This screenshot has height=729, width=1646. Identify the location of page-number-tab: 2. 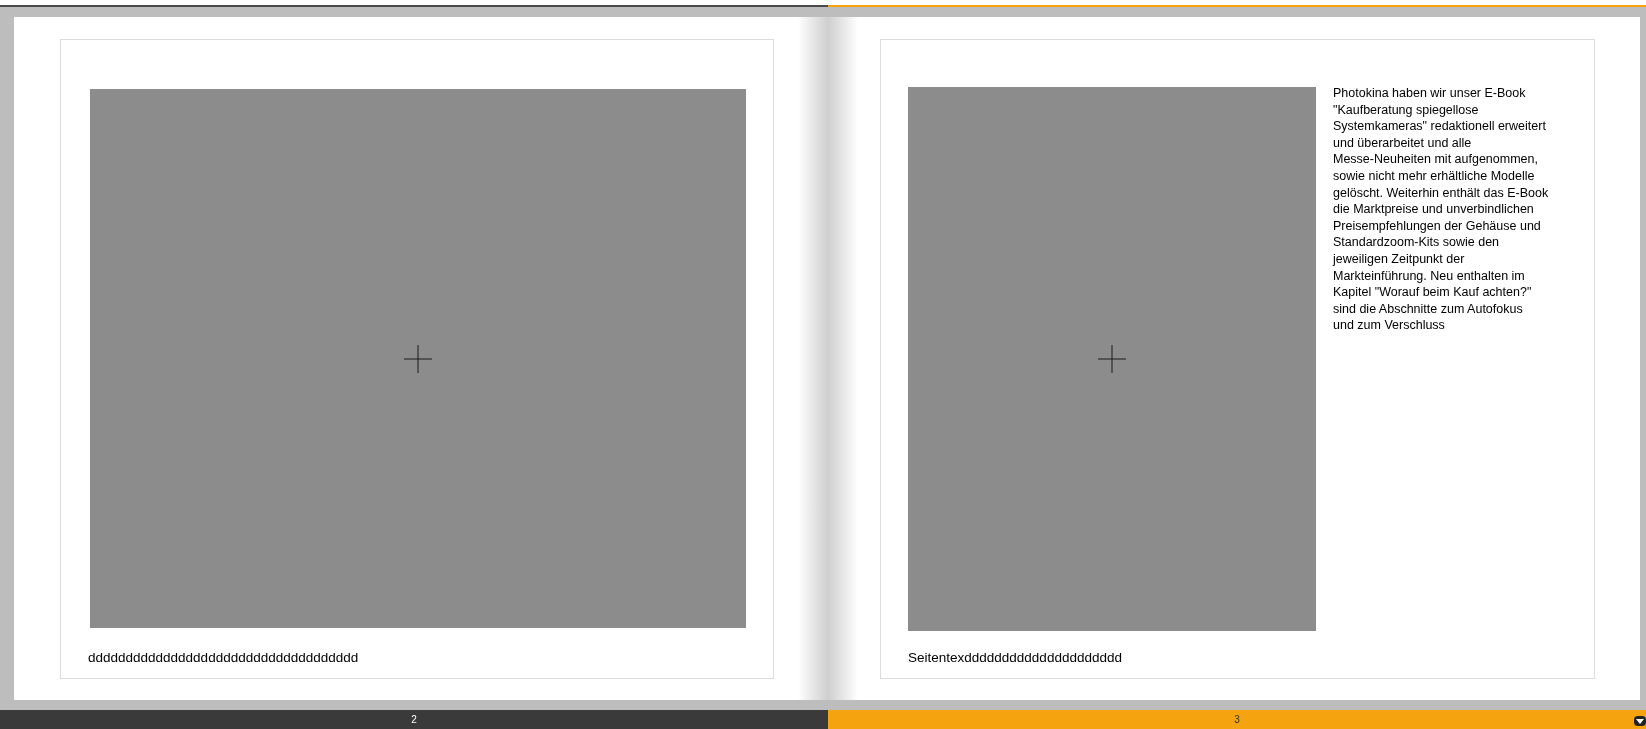
(414, 719).